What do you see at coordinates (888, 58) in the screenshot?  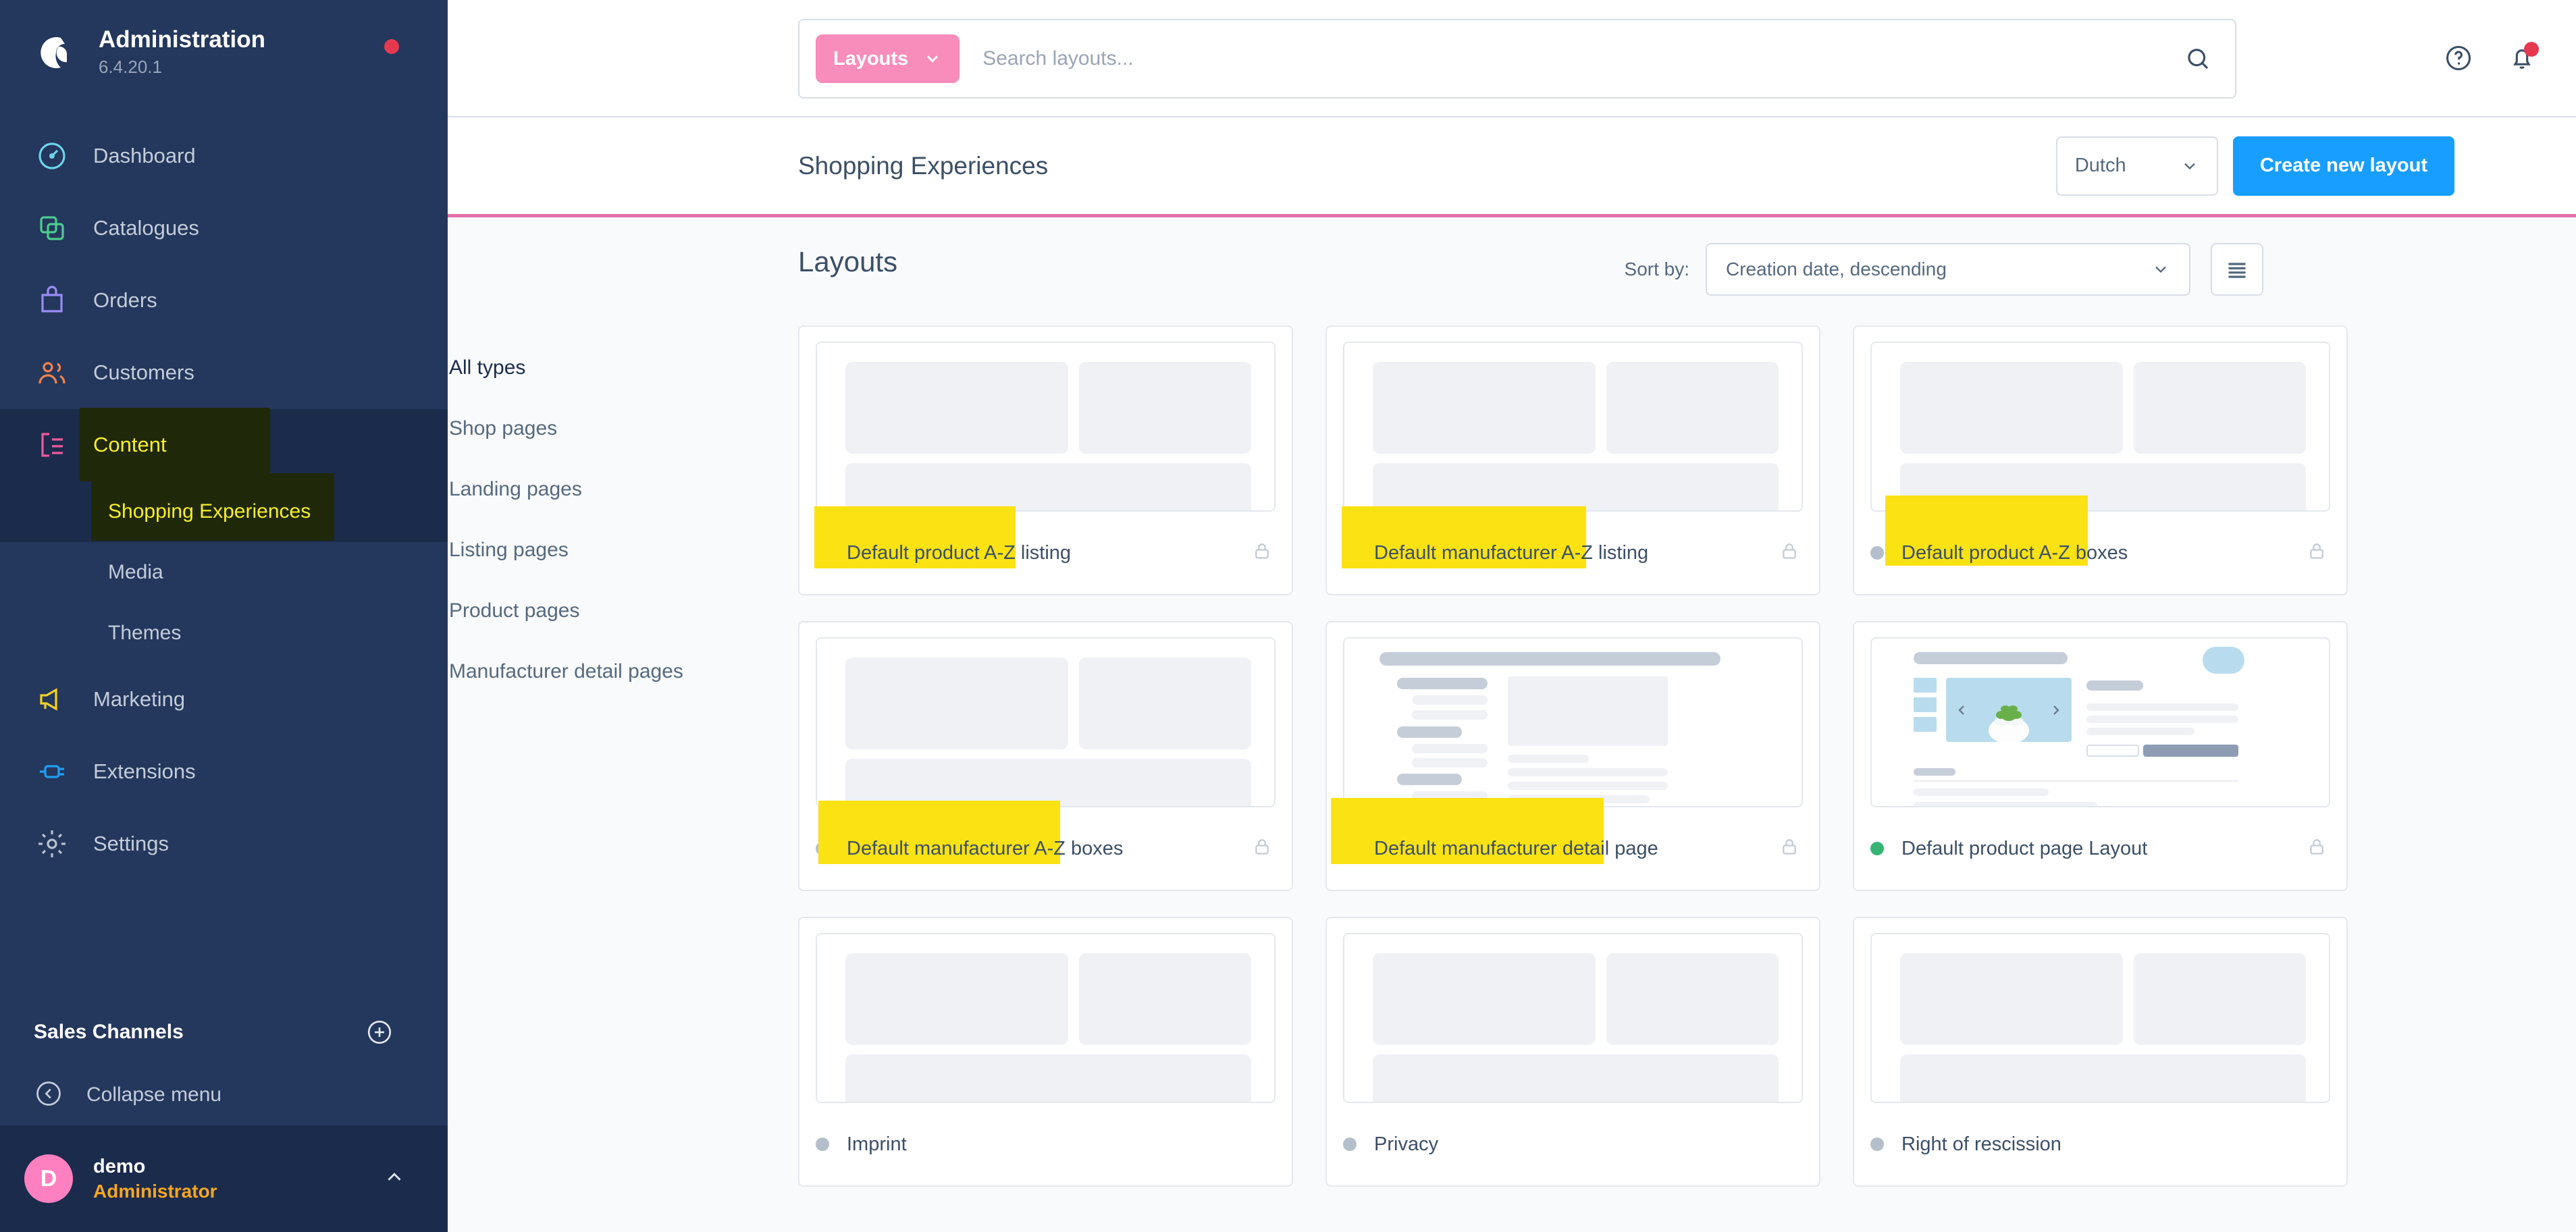 I see `search-scope-dropdown: Layouts` at bounding box center [888, 58].